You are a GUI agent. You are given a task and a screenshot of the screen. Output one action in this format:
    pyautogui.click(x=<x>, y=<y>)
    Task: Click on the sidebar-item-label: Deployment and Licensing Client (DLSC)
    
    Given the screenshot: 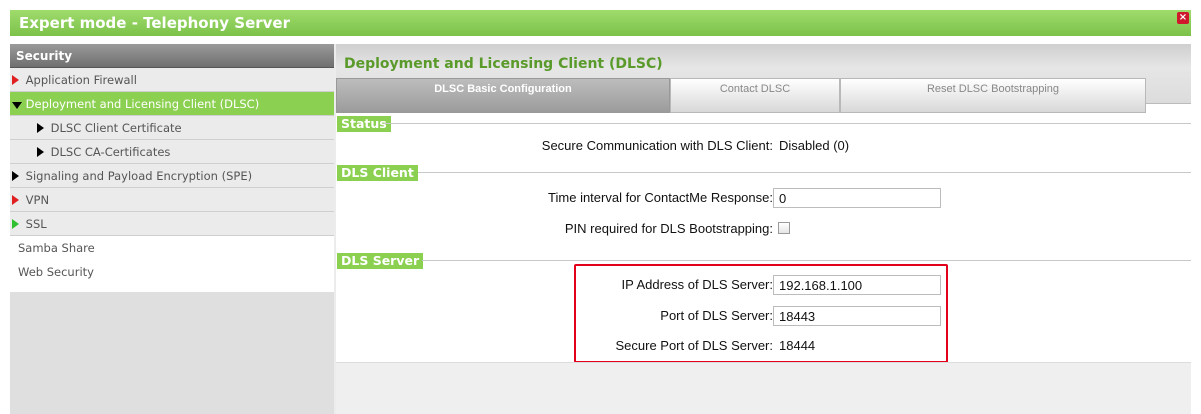 What is the action you would take?
    pyautogui.click(x=142, y=104)
    